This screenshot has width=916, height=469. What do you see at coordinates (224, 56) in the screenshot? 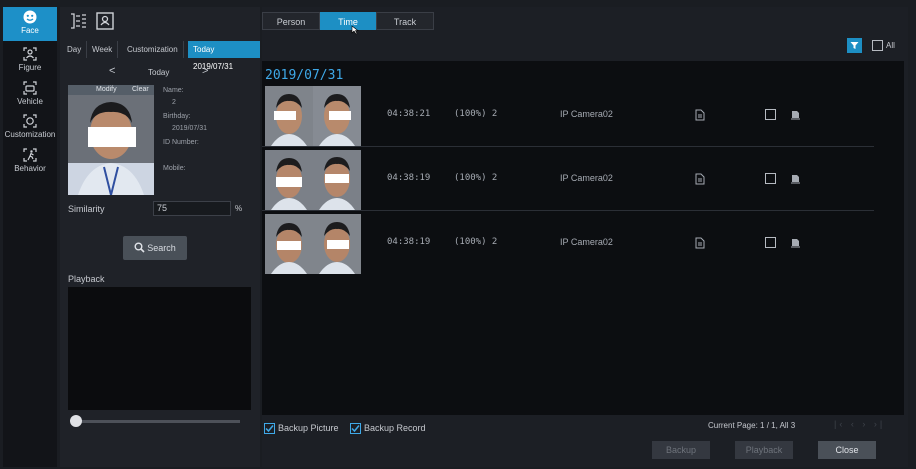
I see `range-today: Today 2019/07/31` at bounding box center [224, 56].